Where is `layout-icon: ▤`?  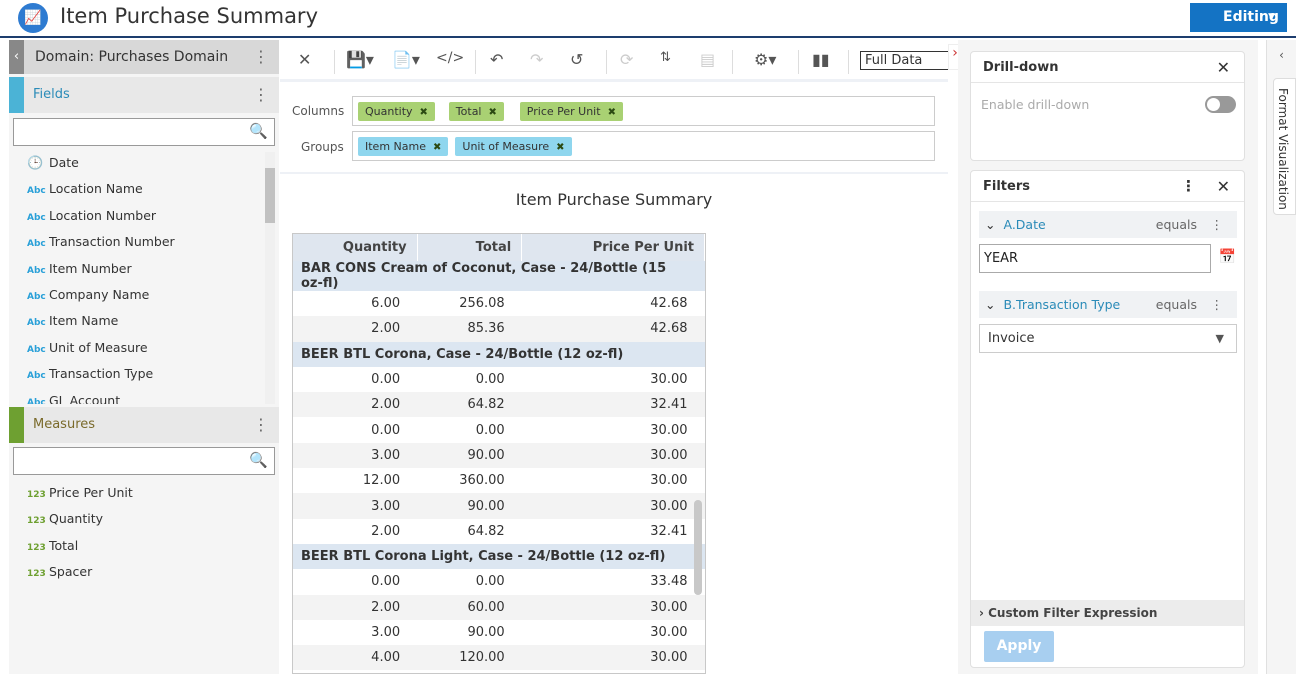
layout-icon: ▤ is located at coordinates (707, 59).